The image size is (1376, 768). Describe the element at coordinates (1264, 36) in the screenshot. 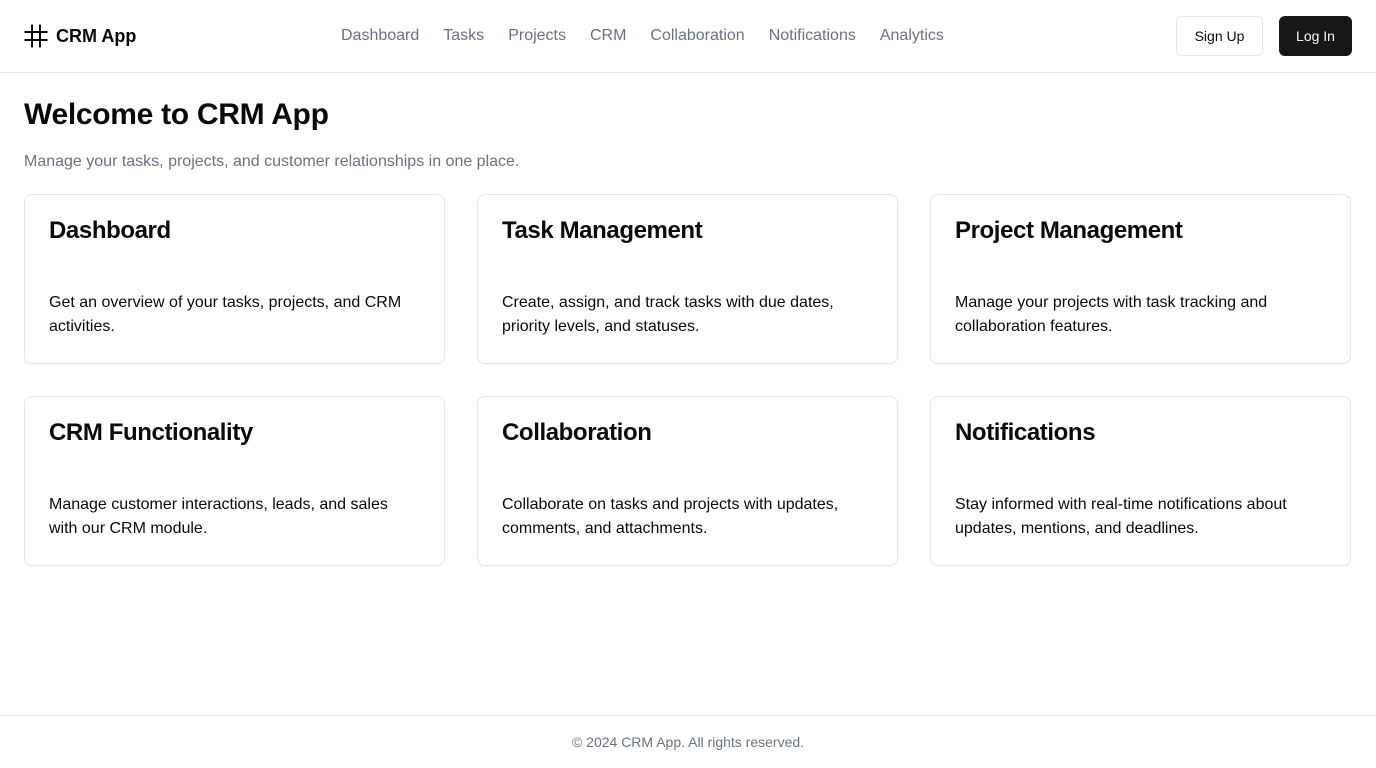

I see `auth-buttons: Sign Up Log In` at that location.